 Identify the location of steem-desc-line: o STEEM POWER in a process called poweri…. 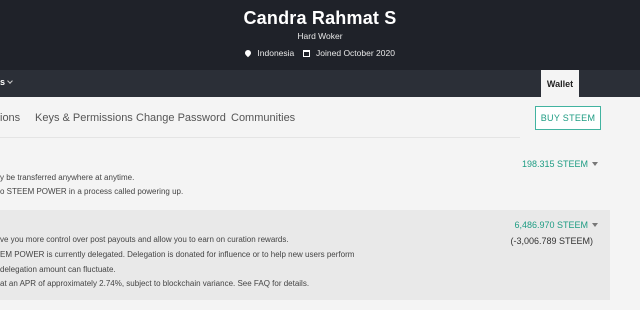
(92, 191).